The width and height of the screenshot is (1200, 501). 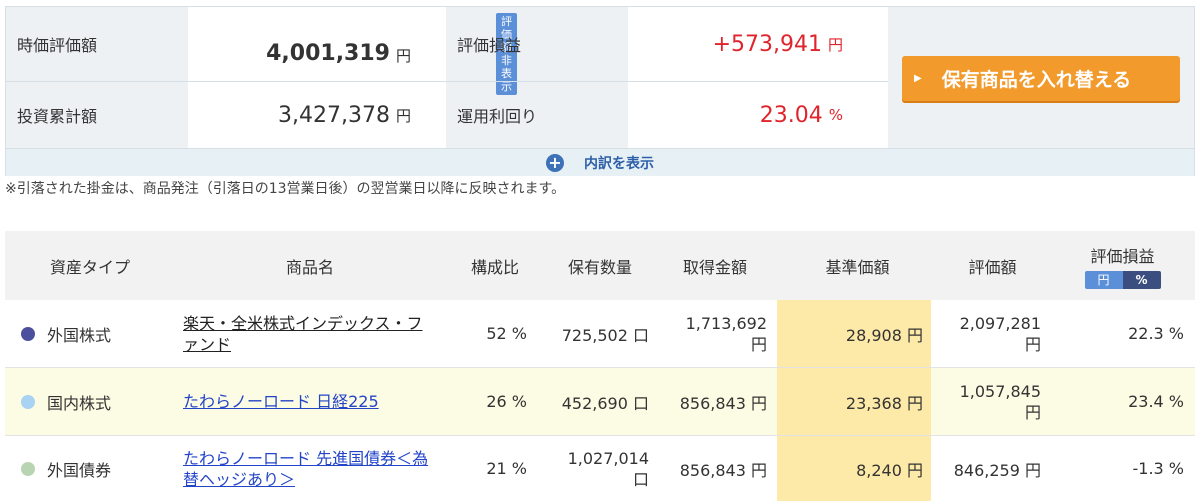 What do you see at coordinates (79, 335) in the screenshot?
I see `asset-type: 外国株式` at bounding box center [79, 335].